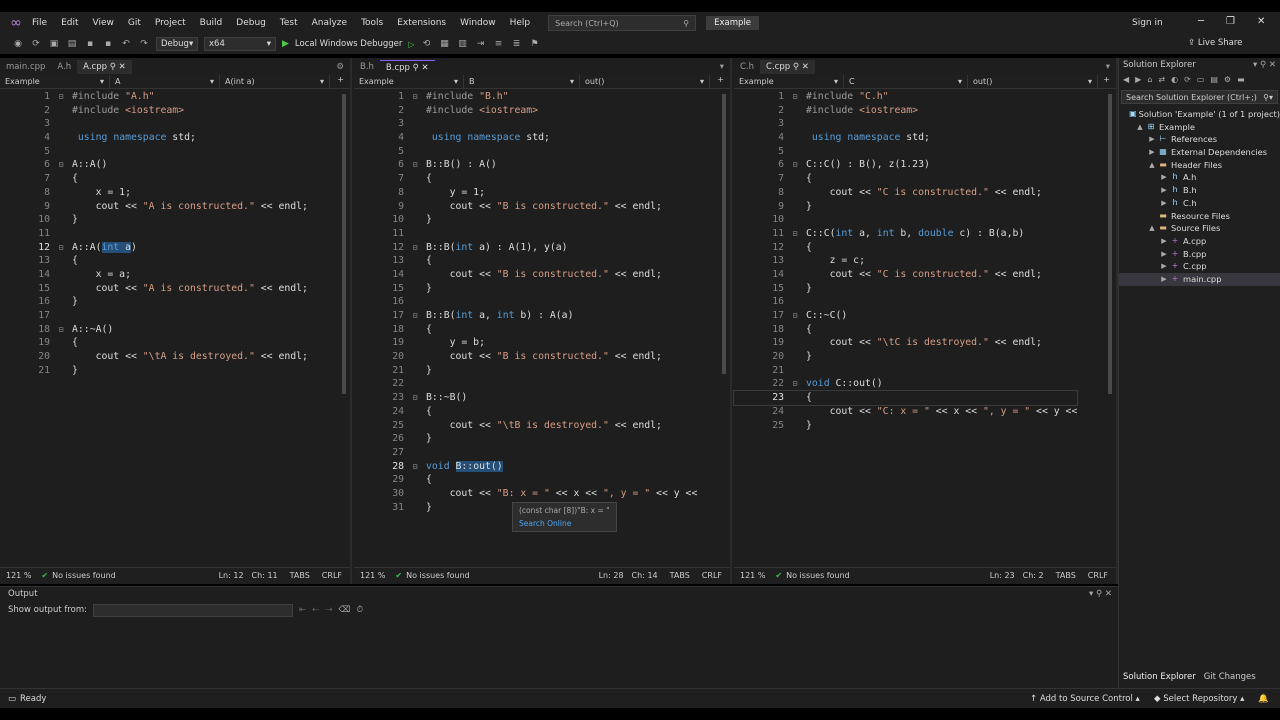  I want to click on solution-tree-item: ▶ + C.cpp, so click(1199, 266).